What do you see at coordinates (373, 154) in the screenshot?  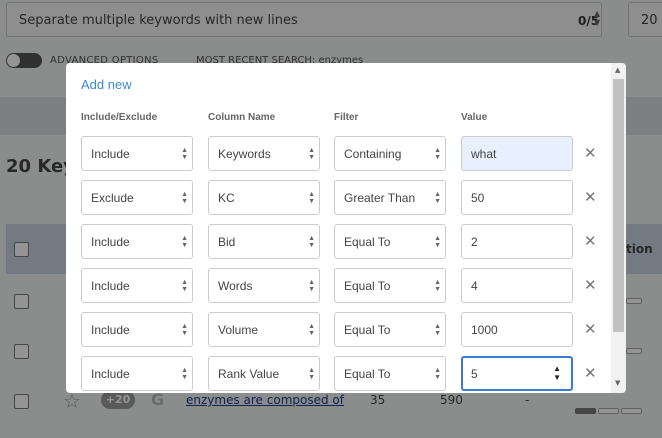 I see `filter-select-text: Containing` at bounding box center [373, 154].